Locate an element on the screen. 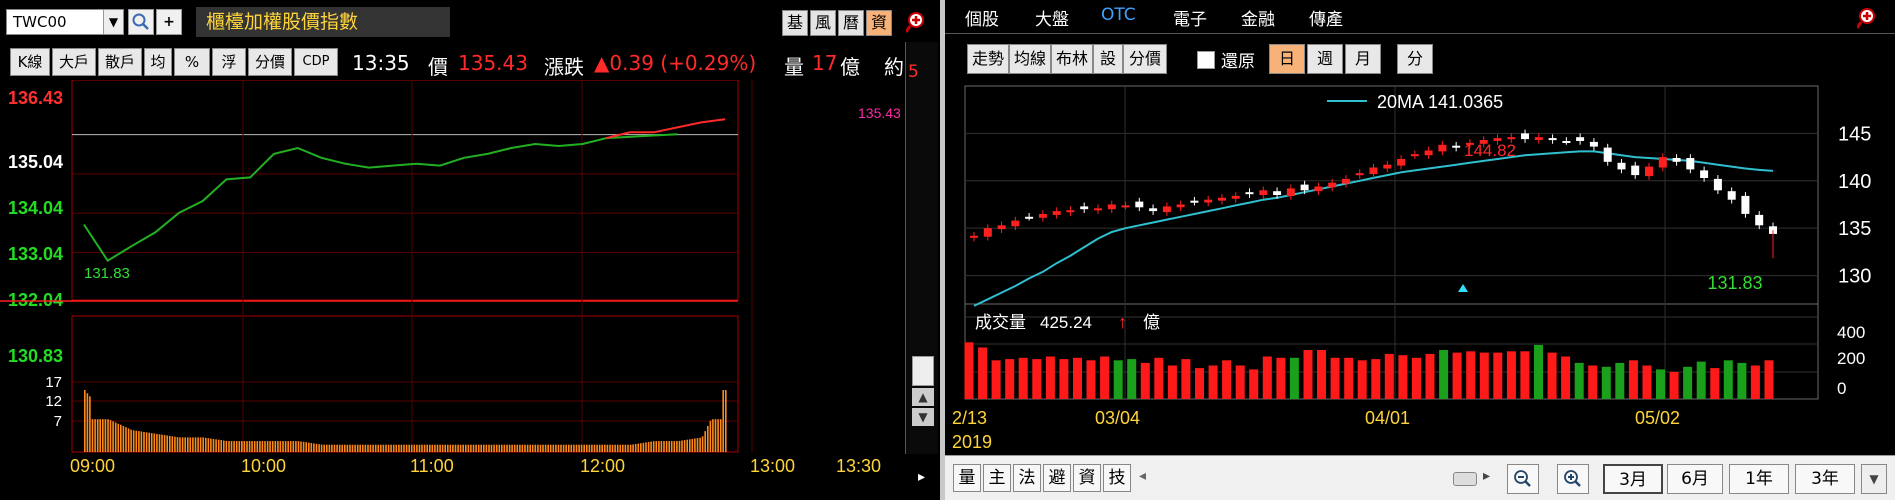  mode-retail-button: 散戶 is located at coordinates (120, 62).